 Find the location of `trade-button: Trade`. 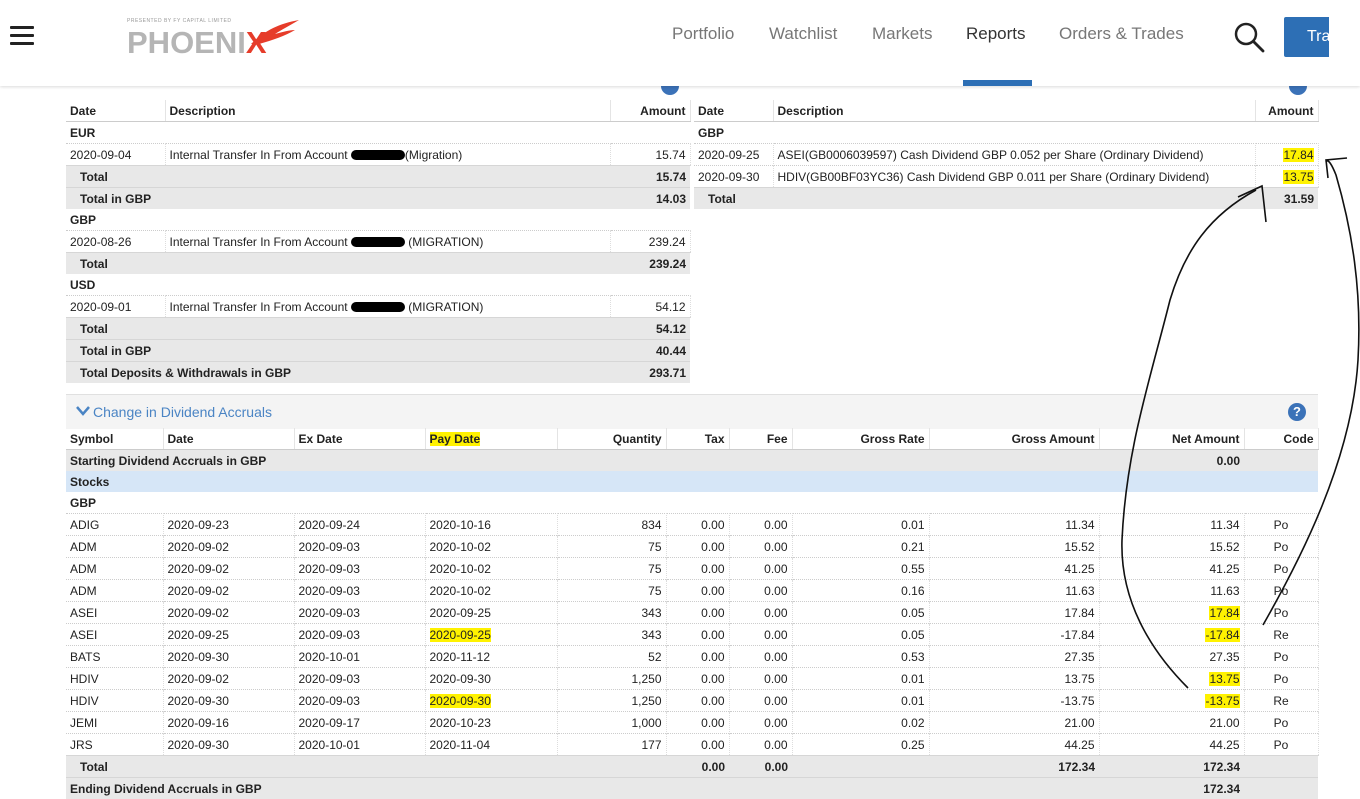

trade-button: Trade is located at coordinates (1306, 37).